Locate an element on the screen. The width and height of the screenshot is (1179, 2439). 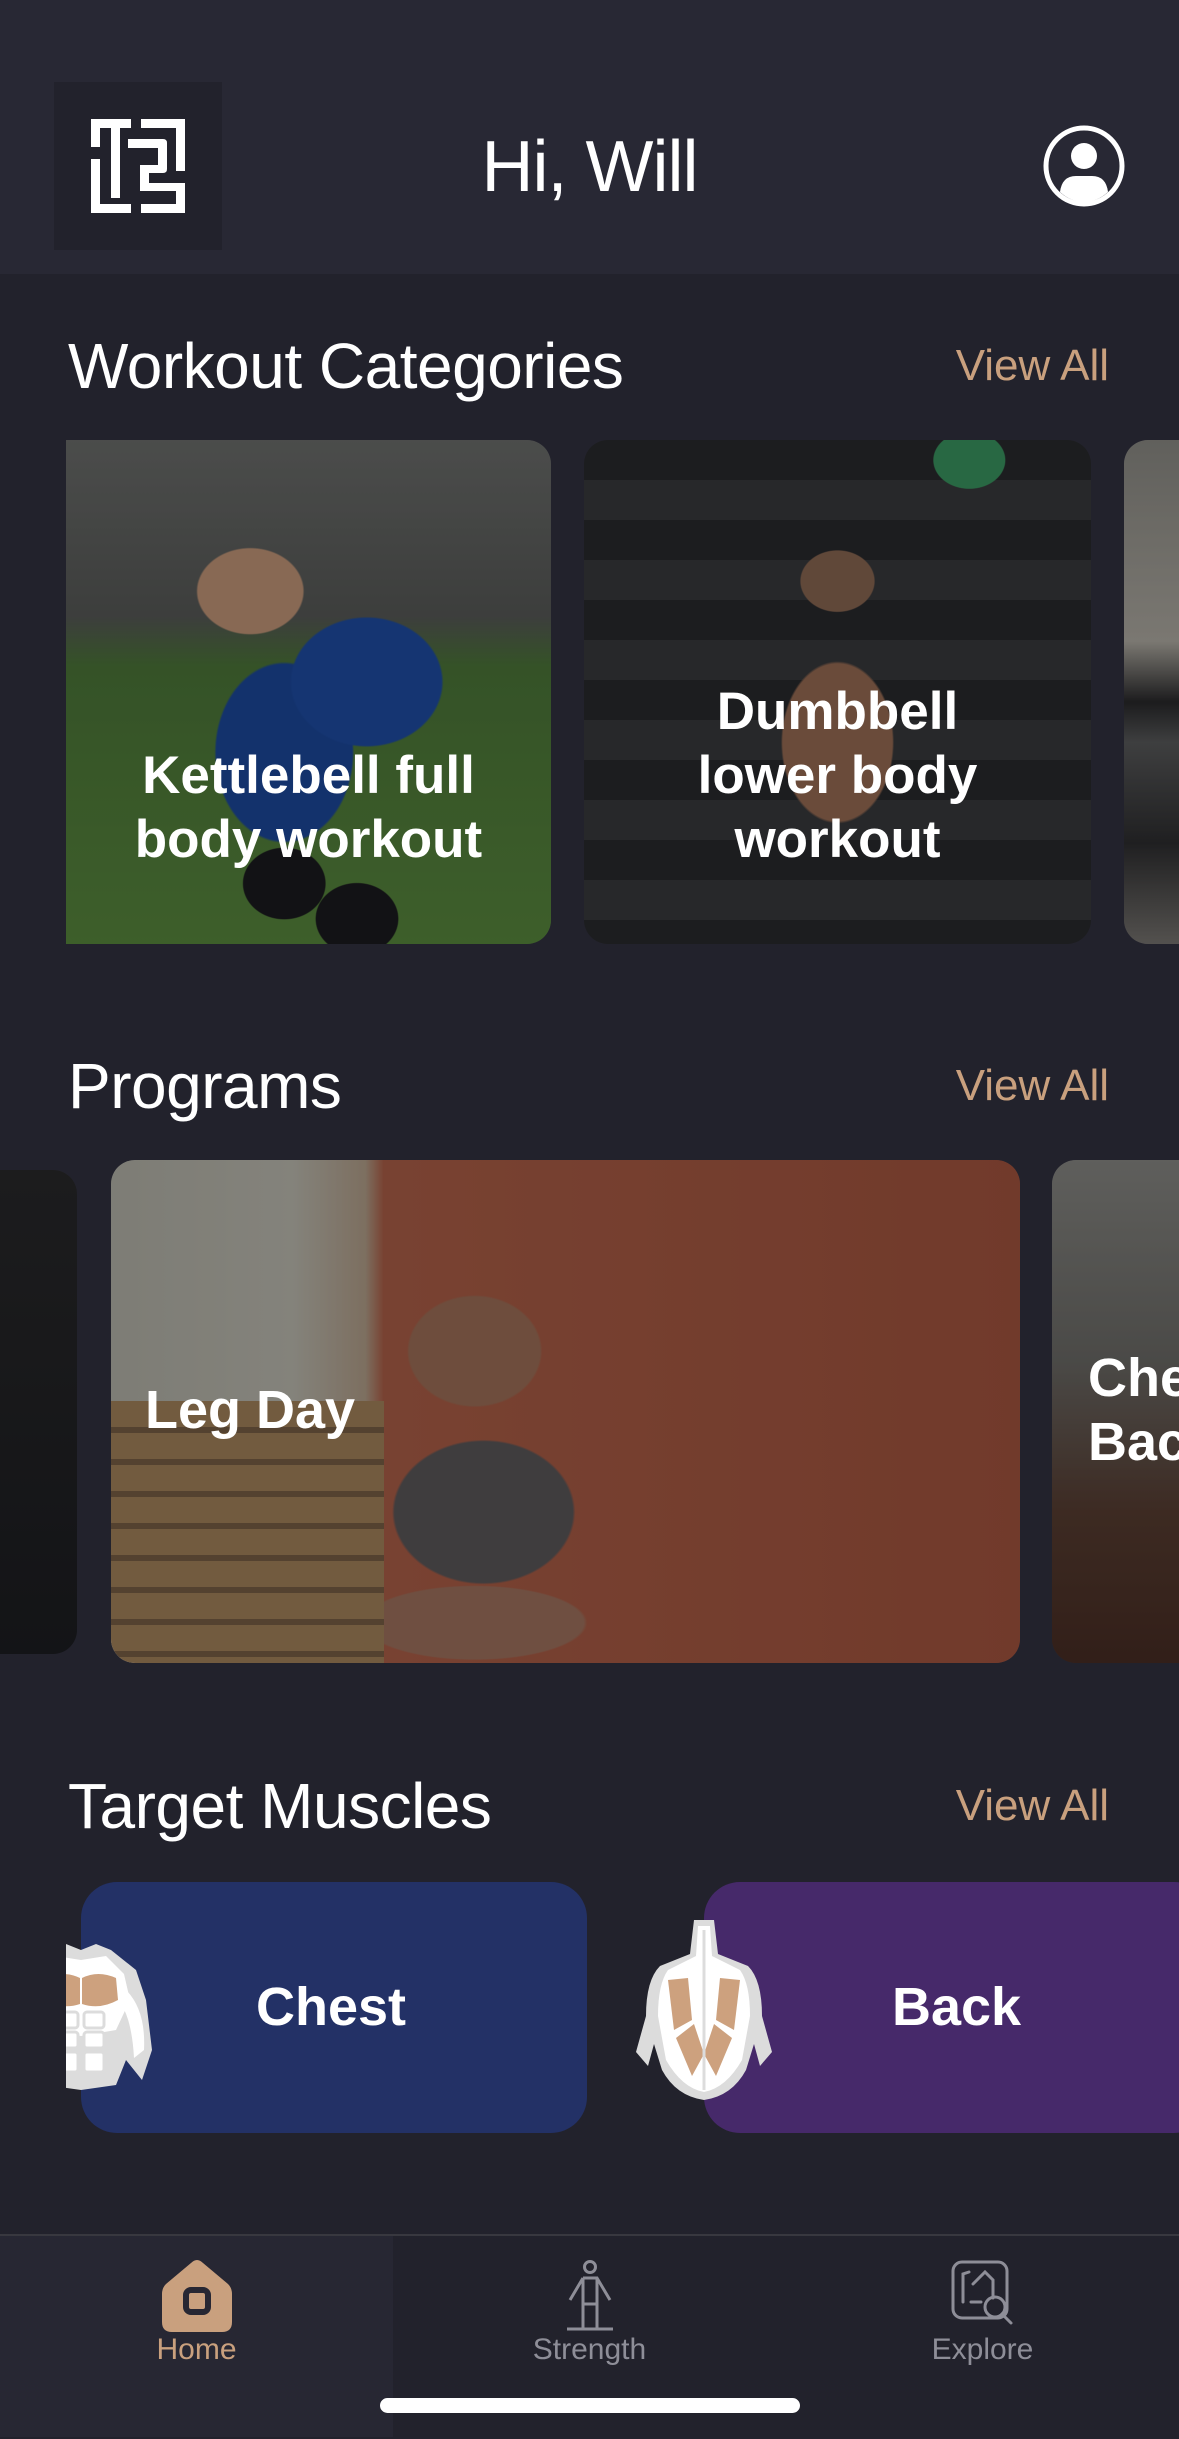
view-all-target-muscles: View All is located at coordinates (1032, 1806).